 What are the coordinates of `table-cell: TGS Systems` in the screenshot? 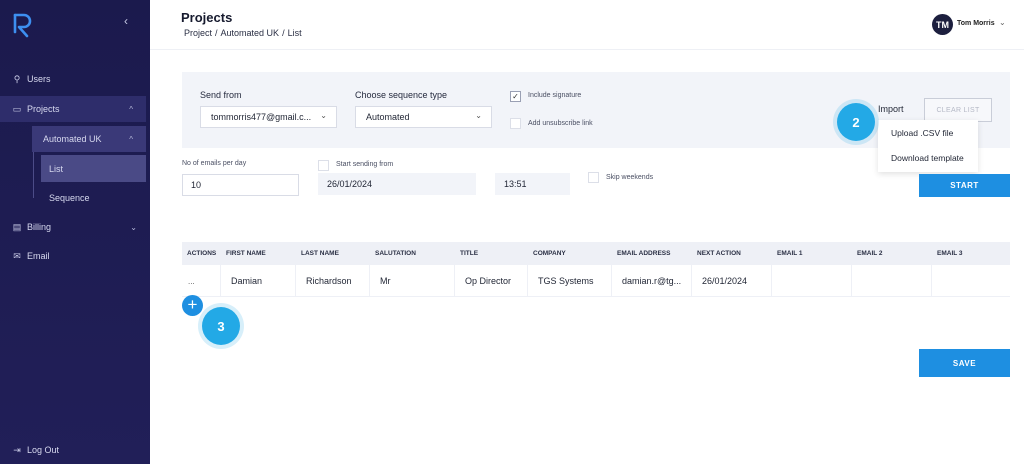 It's located at (570, 281).